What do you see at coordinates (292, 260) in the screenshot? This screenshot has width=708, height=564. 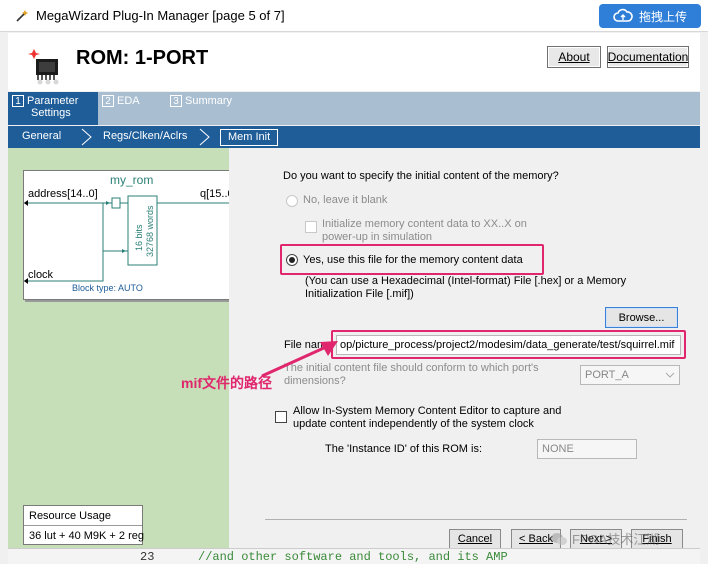 I see `yes-option-radio` at bounding box center [292, 260].